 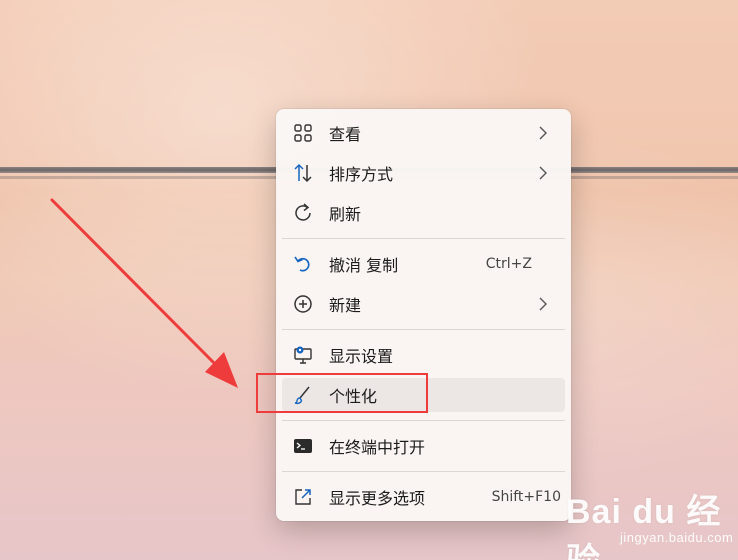 I want to click on watermark-brand: Bai du 经验, so click(x=644, y=526).